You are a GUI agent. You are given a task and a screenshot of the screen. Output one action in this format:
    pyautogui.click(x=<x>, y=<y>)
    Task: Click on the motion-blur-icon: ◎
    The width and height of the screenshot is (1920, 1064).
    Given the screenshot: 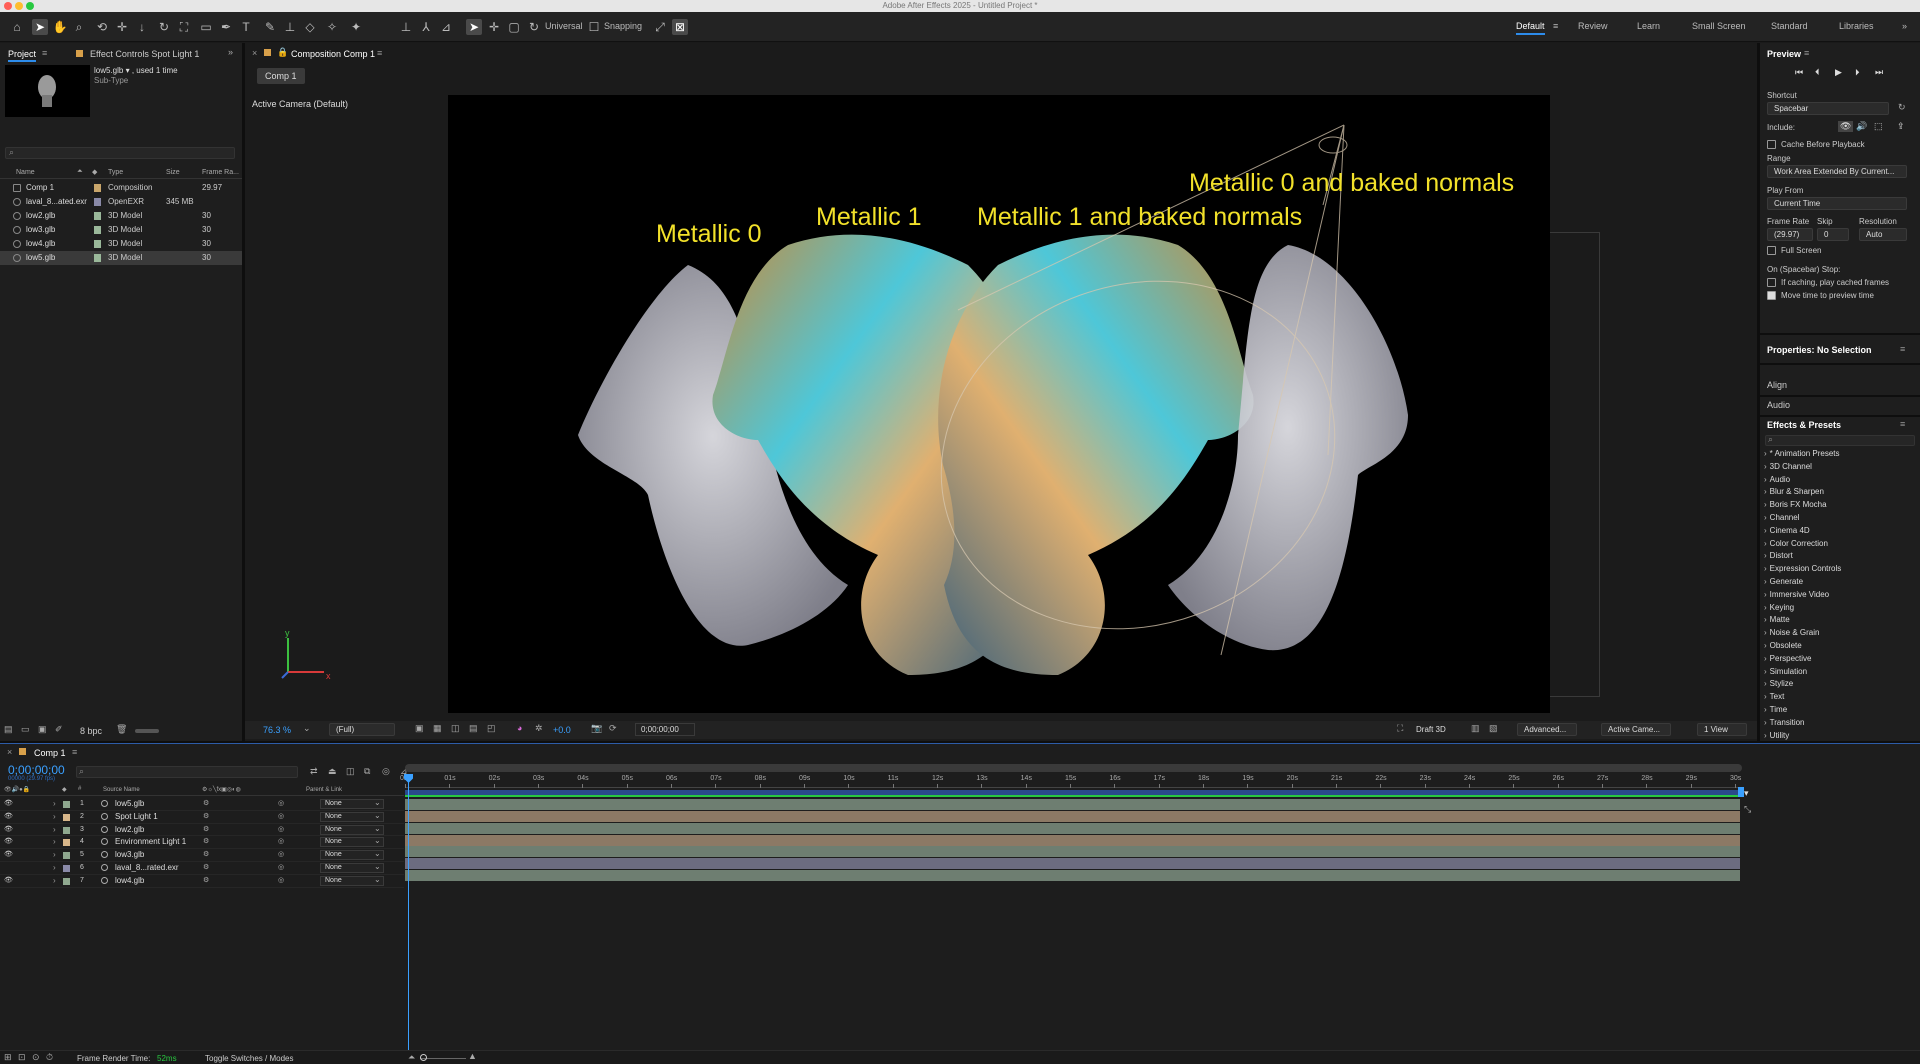 What is the action you would take?
    pyautogui.click(x=386, y=771)
    